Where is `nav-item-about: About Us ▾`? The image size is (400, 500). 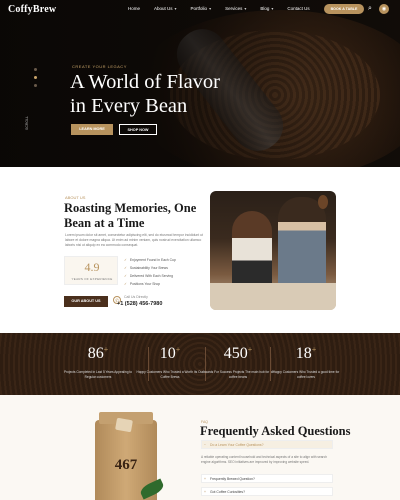 nav-item-about: About Us ▾ is located at coordinates (165, 8).